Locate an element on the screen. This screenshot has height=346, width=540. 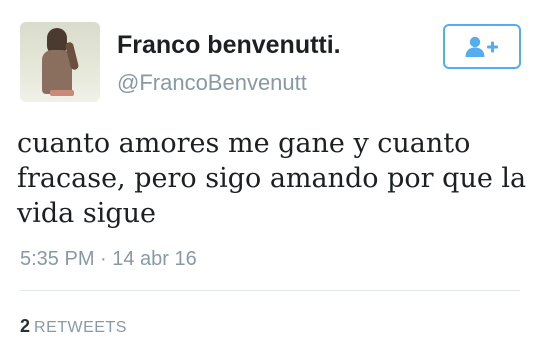
follow-button is located at coordinates (482, 46).